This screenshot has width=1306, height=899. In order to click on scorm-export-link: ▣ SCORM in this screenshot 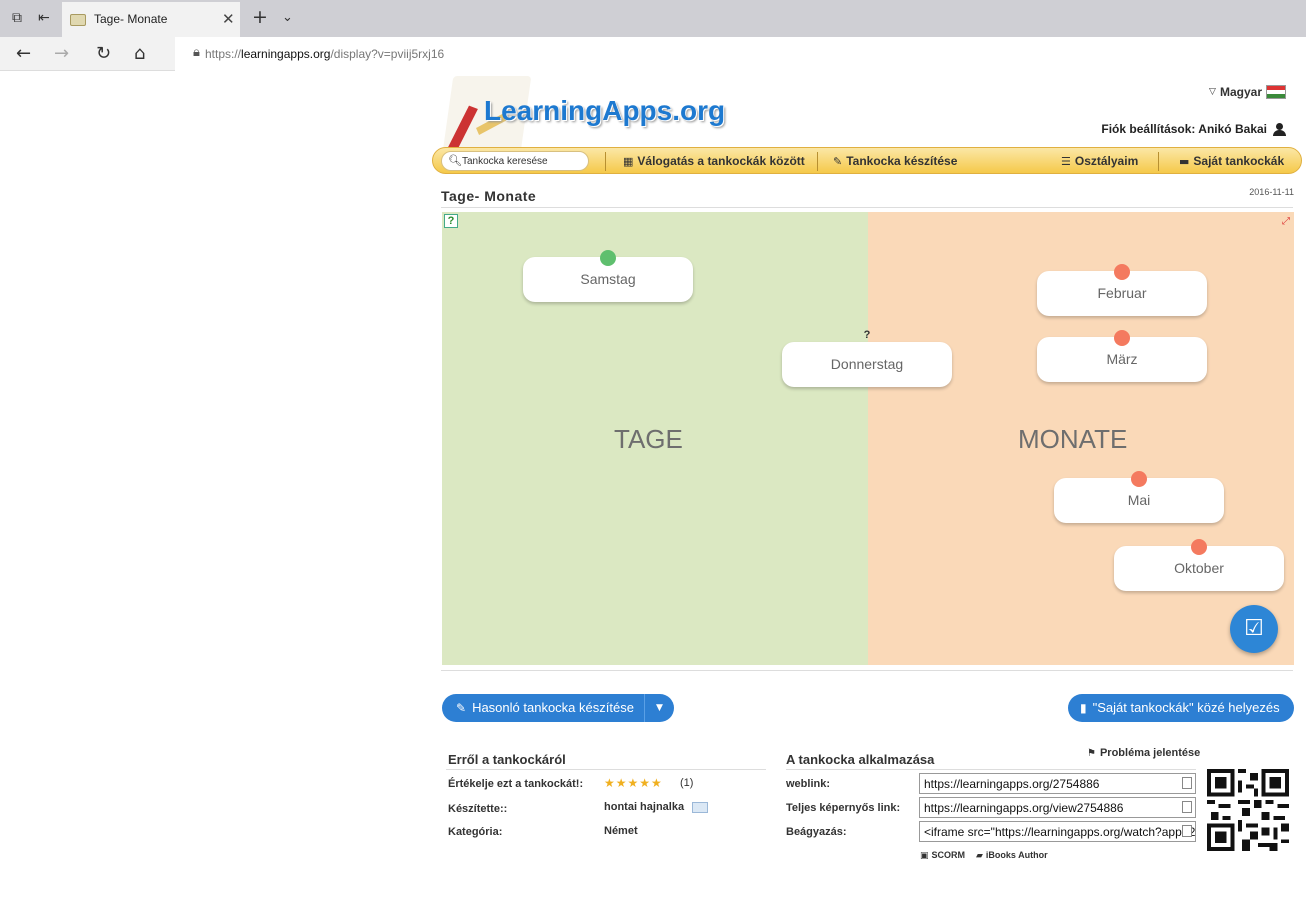, I will do `click(942, 855)`.